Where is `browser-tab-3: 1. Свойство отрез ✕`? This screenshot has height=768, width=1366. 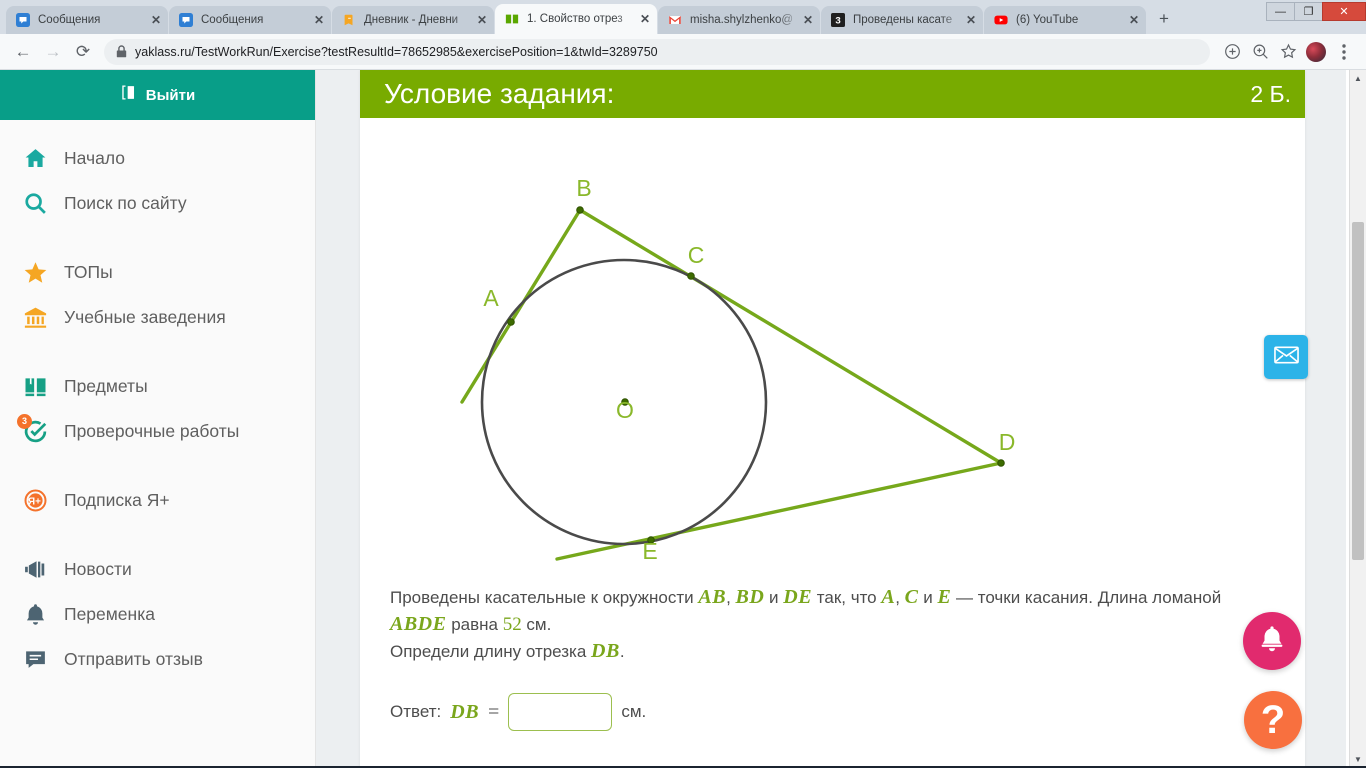
browser-tab-3: 1. Свойство отрез ✕ is located at coordinates (576, 19).